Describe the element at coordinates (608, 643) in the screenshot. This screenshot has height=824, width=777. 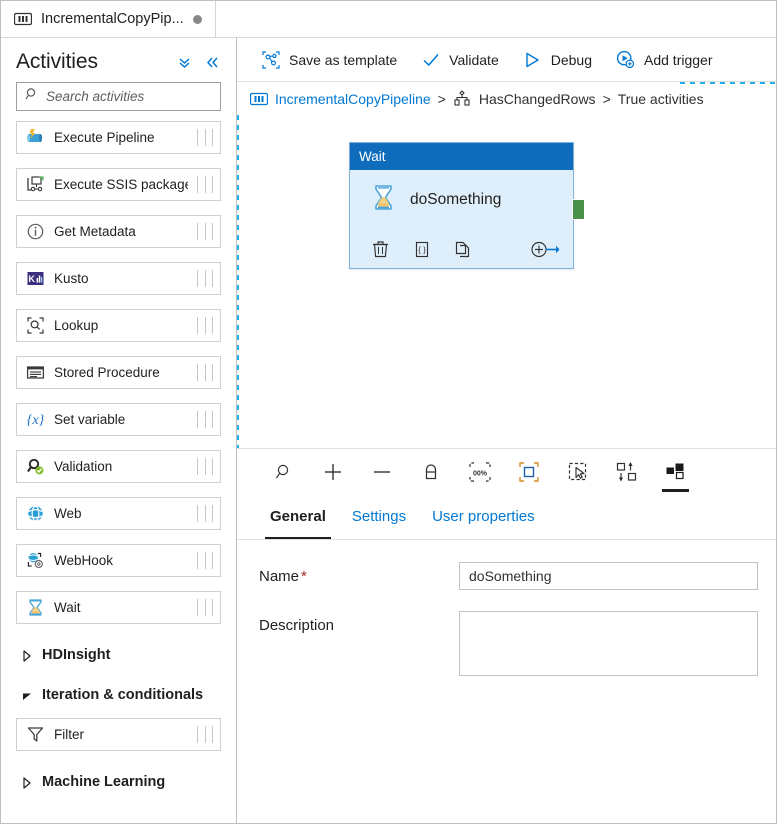
I see `description-textarea` at that location.